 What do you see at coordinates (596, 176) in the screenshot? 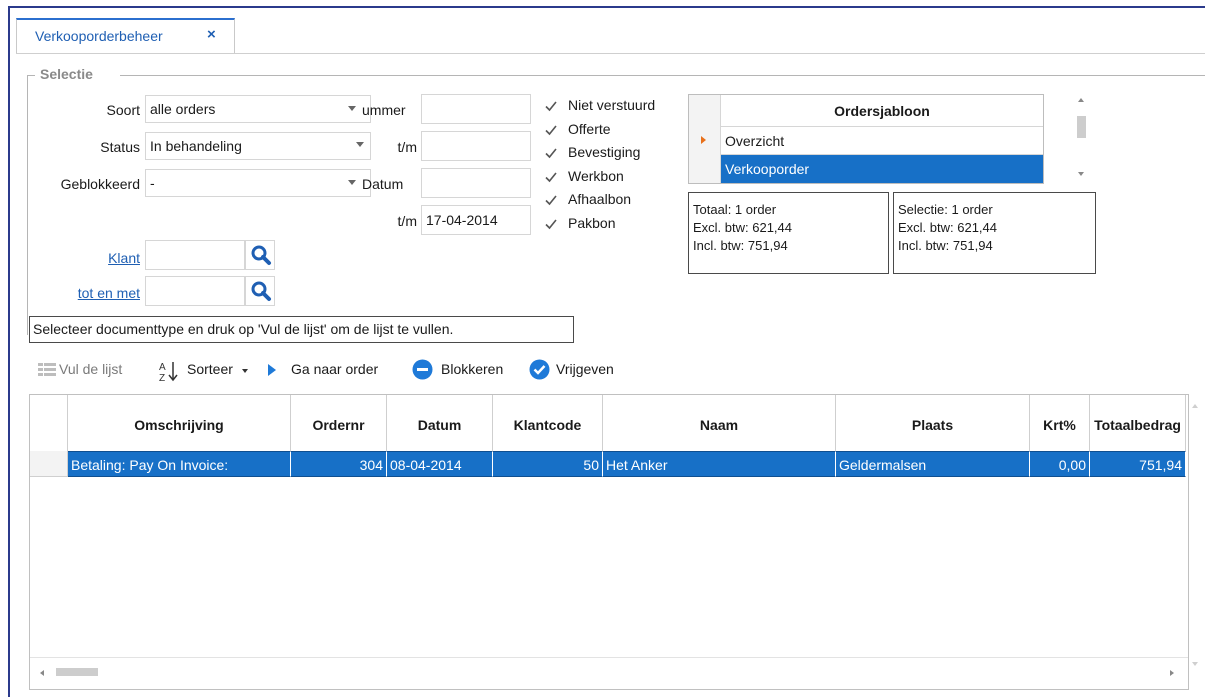
I see `checkbox-label: Werkbon` at bounding box center [596, 176].